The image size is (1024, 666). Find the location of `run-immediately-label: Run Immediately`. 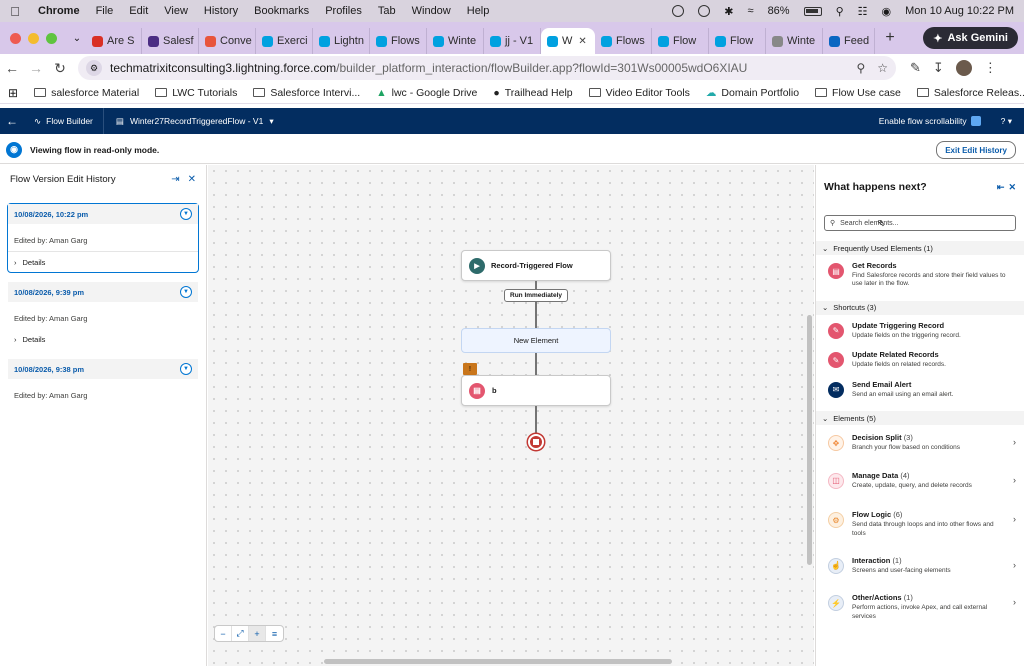

run-immediately-label: Run Immediately is located at coordinates (536, 295).